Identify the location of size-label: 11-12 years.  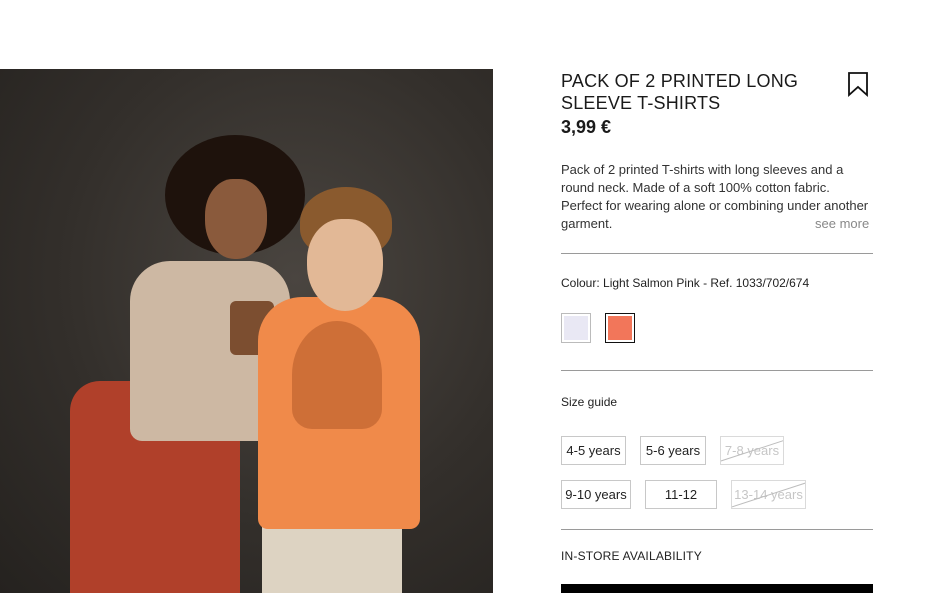
(681, 494).